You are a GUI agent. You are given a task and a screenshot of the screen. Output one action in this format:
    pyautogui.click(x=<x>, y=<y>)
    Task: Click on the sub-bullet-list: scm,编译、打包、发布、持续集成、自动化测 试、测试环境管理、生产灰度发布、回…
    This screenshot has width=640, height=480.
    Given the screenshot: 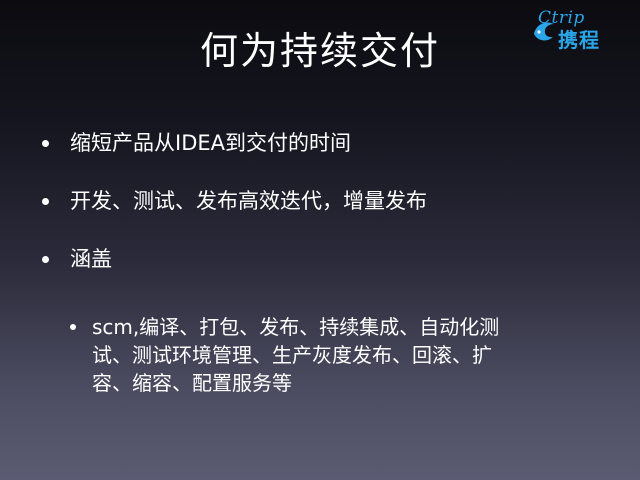 What is the action you would take?
    pyautogui.click(x=320, y=355)
    